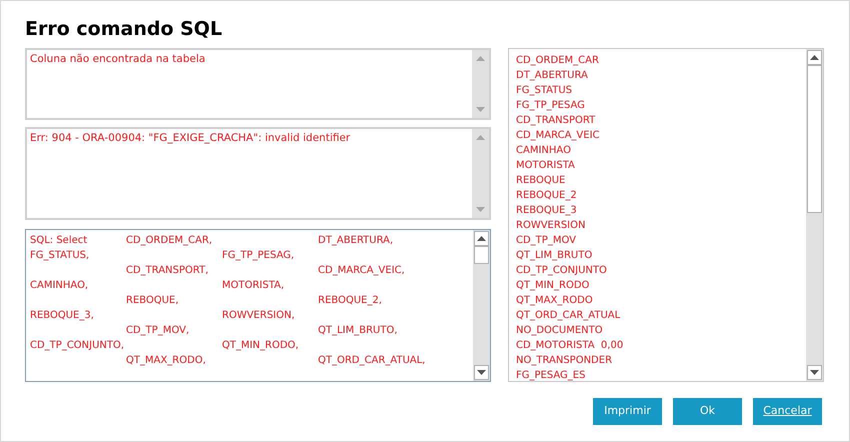 This screenshot has width=850, height=442. Describe the element at coordinates (707, 411) in the screenshot. I see `ok-button: Ok` at that location.